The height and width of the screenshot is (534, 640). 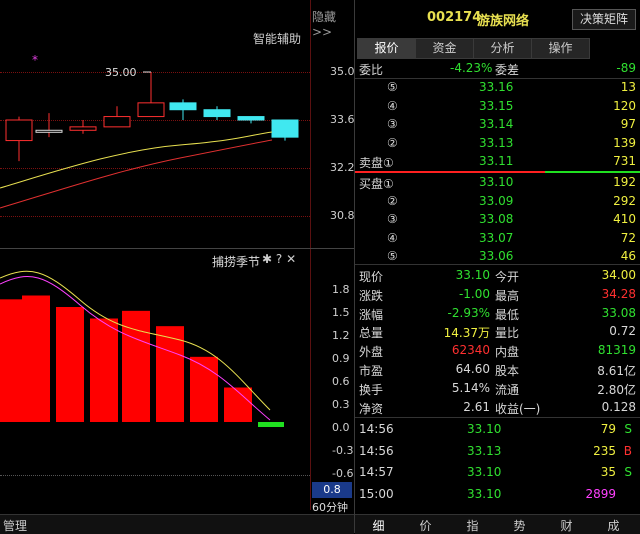 I want to click on tab-funds: 资金, so click(x=444, y=48).